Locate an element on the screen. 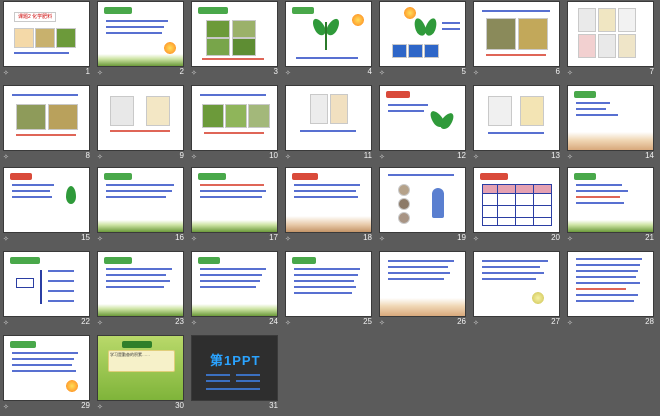  slide-16-preview is located at coordinates (140, 200).